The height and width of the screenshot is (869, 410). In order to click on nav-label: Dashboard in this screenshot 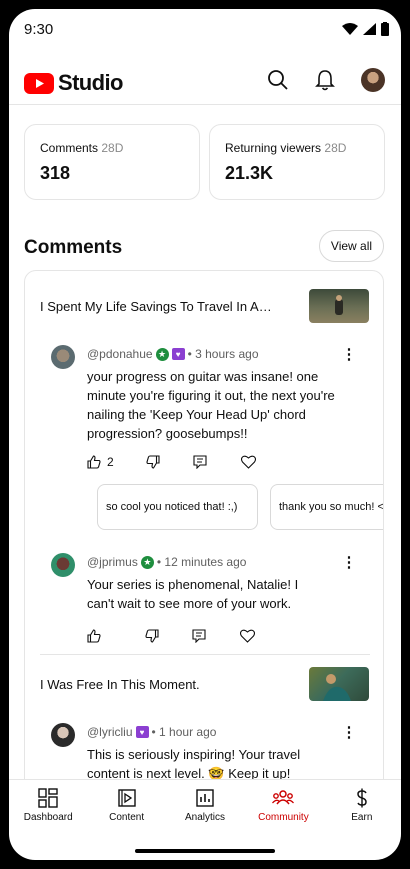, I will do `click(48, 817)`.